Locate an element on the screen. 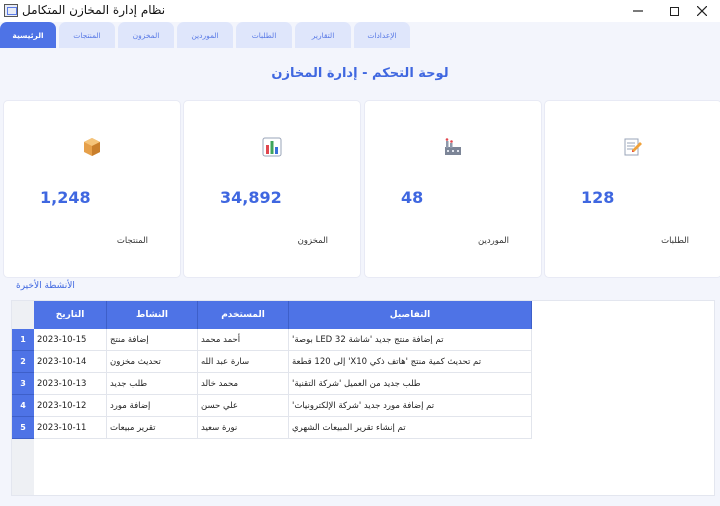  title-bar: نظام إدارة المخازن المتكامل is located at coordinates (360, 11).